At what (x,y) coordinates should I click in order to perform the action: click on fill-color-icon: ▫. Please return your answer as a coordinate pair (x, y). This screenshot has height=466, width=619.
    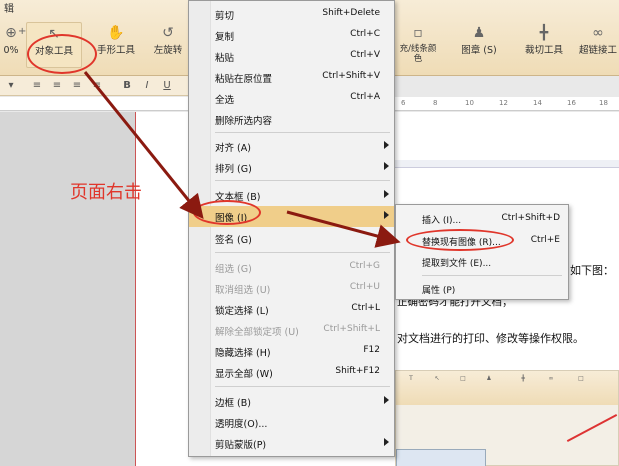
    Looking at the image, I should click on (418, 33).